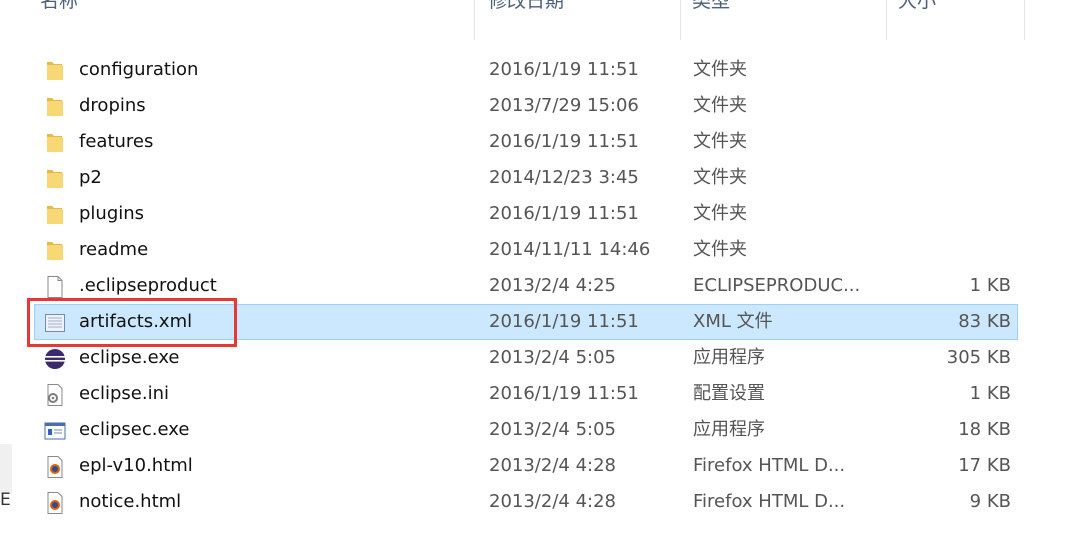 The height and width of the screenshot is (550, 1082). I want to click on file-name: readme, so click(114, 249).